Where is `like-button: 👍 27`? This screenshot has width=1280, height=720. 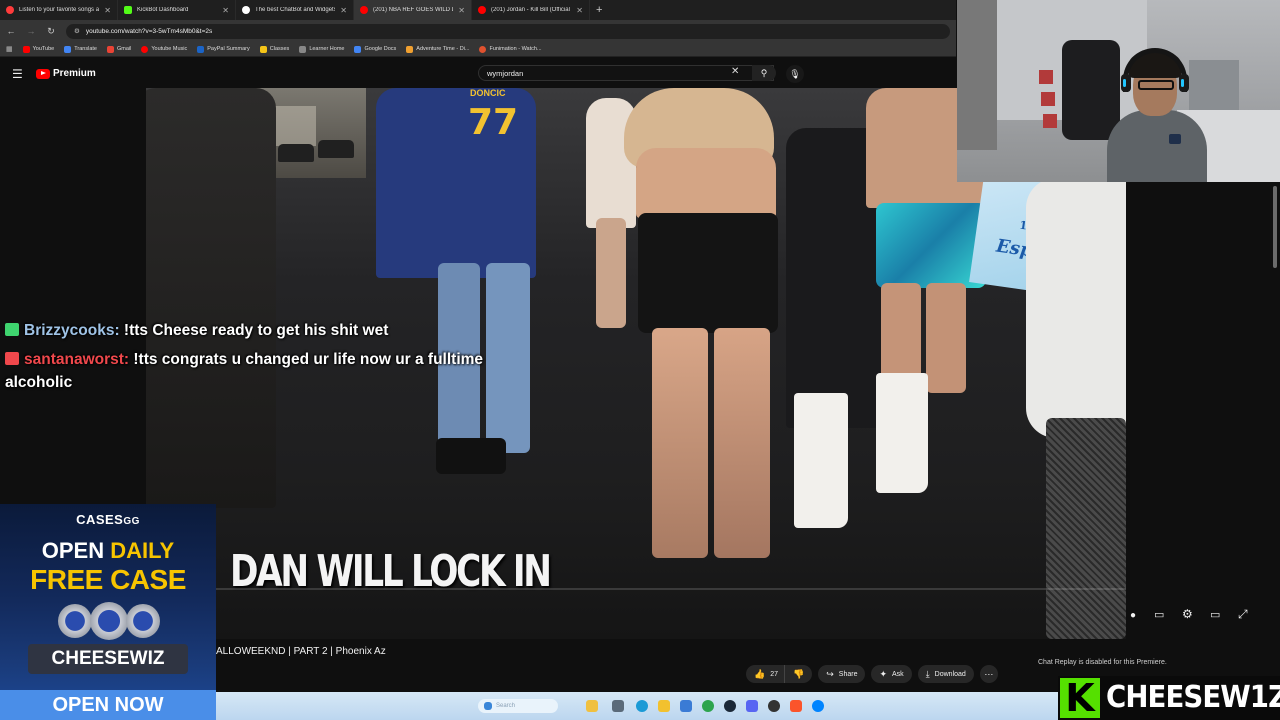
like-button: 👍 27 is located at coordinates (765, 674).